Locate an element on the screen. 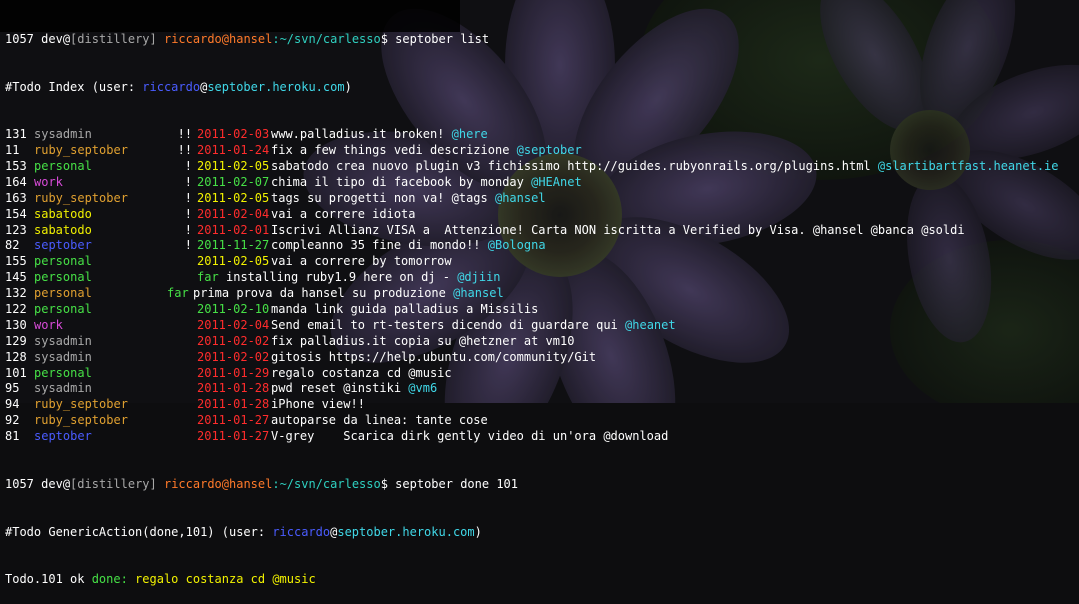 The image size is (1079, 604). todo-description: chima il tipo di facebook by monday is located at coordinates (401, 181).